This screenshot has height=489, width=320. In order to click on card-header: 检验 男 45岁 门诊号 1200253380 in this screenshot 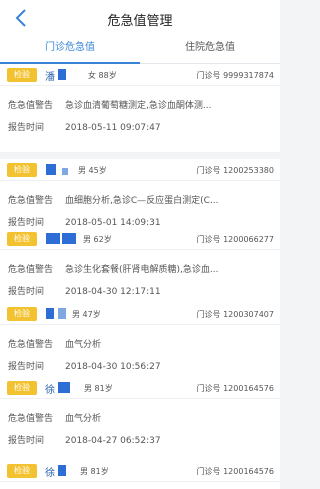, I will do `click(140, 170)`.